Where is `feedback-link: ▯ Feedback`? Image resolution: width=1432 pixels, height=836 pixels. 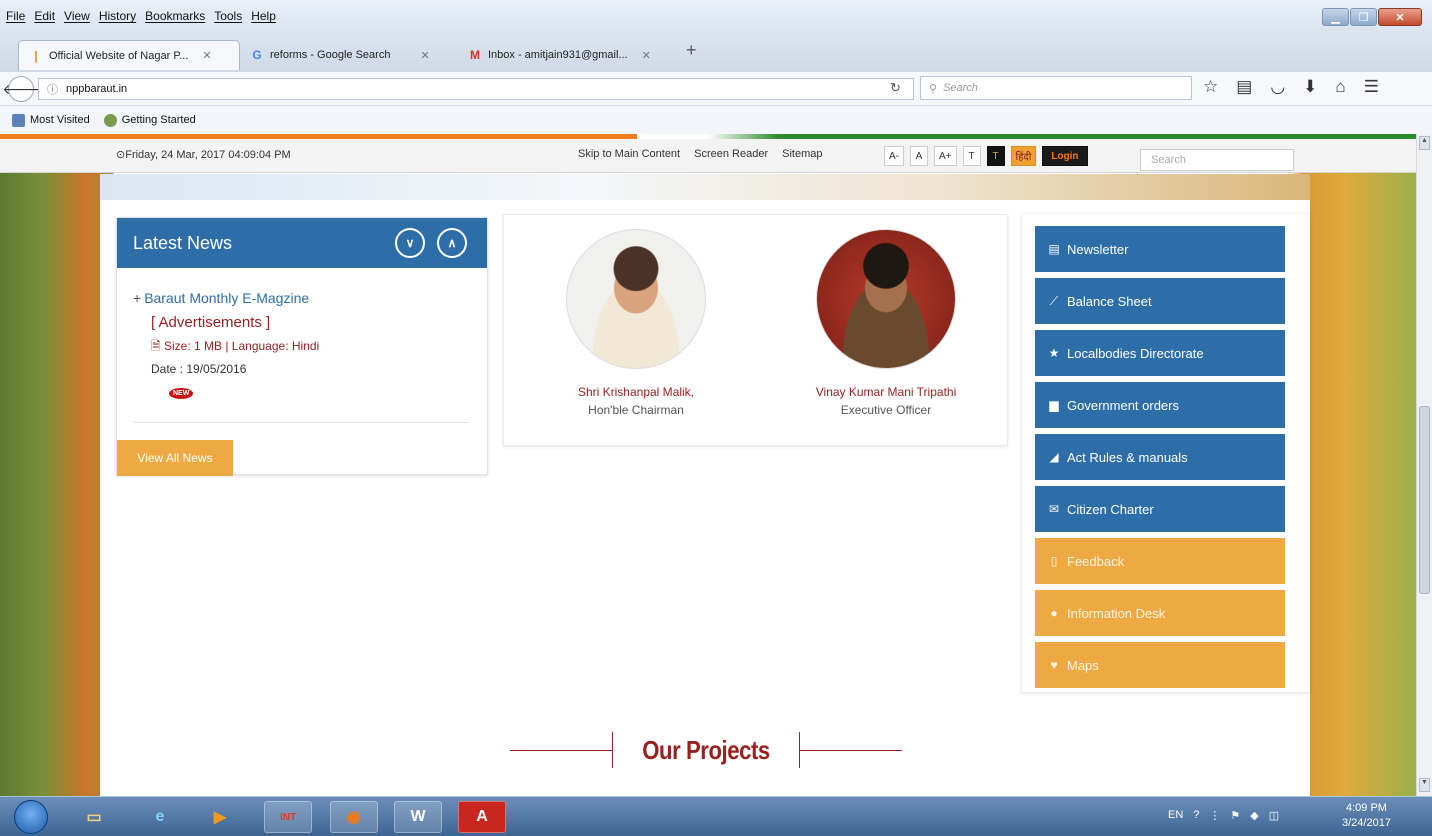
feedback-link: ▯ Feedback is located at coordinates (1160, 561).